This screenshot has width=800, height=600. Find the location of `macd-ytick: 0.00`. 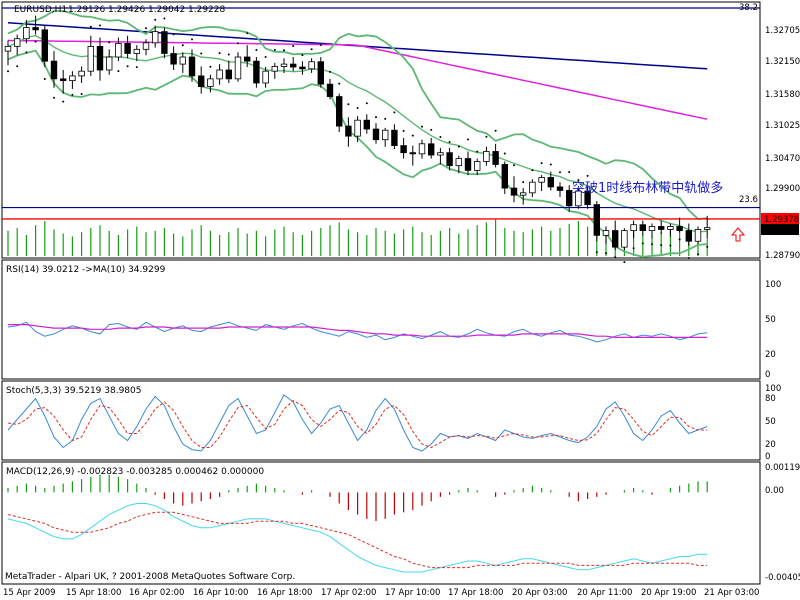

macd-ytick: 0.00 is located at coordinates (774, 491).